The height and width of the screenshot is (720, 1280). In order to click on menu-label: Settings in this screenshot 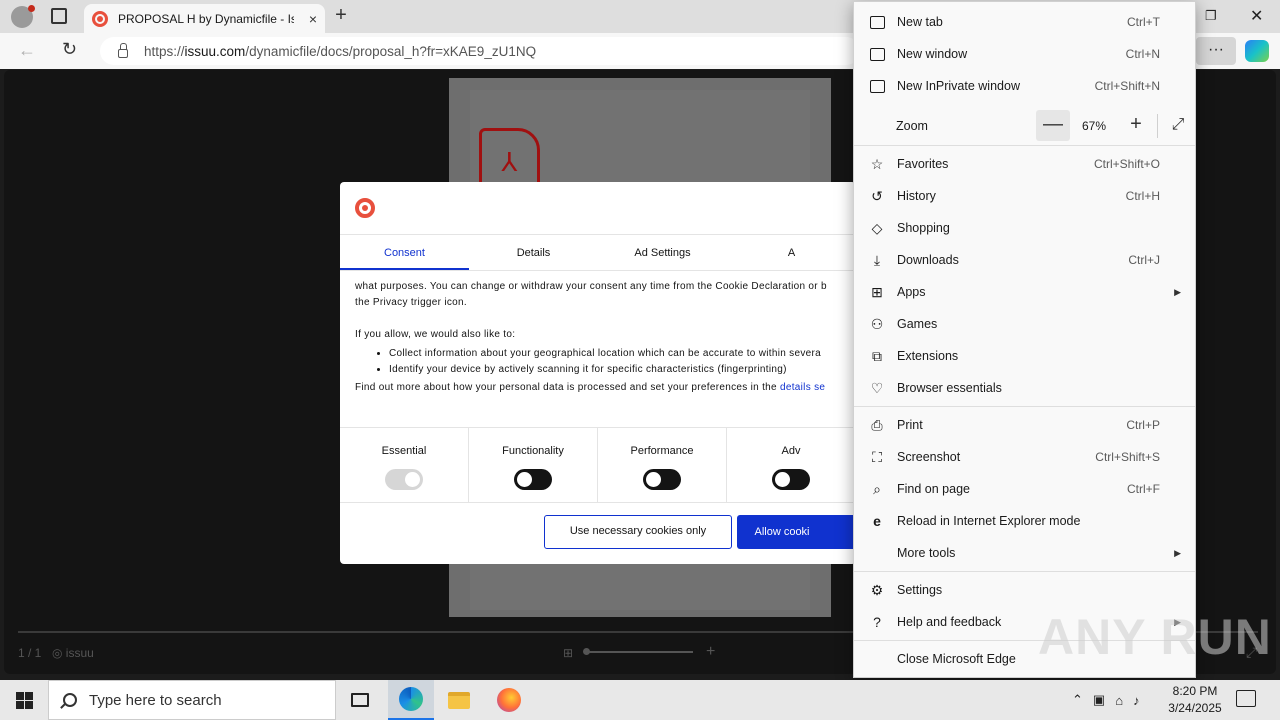, I will do `click(920, 590)`.